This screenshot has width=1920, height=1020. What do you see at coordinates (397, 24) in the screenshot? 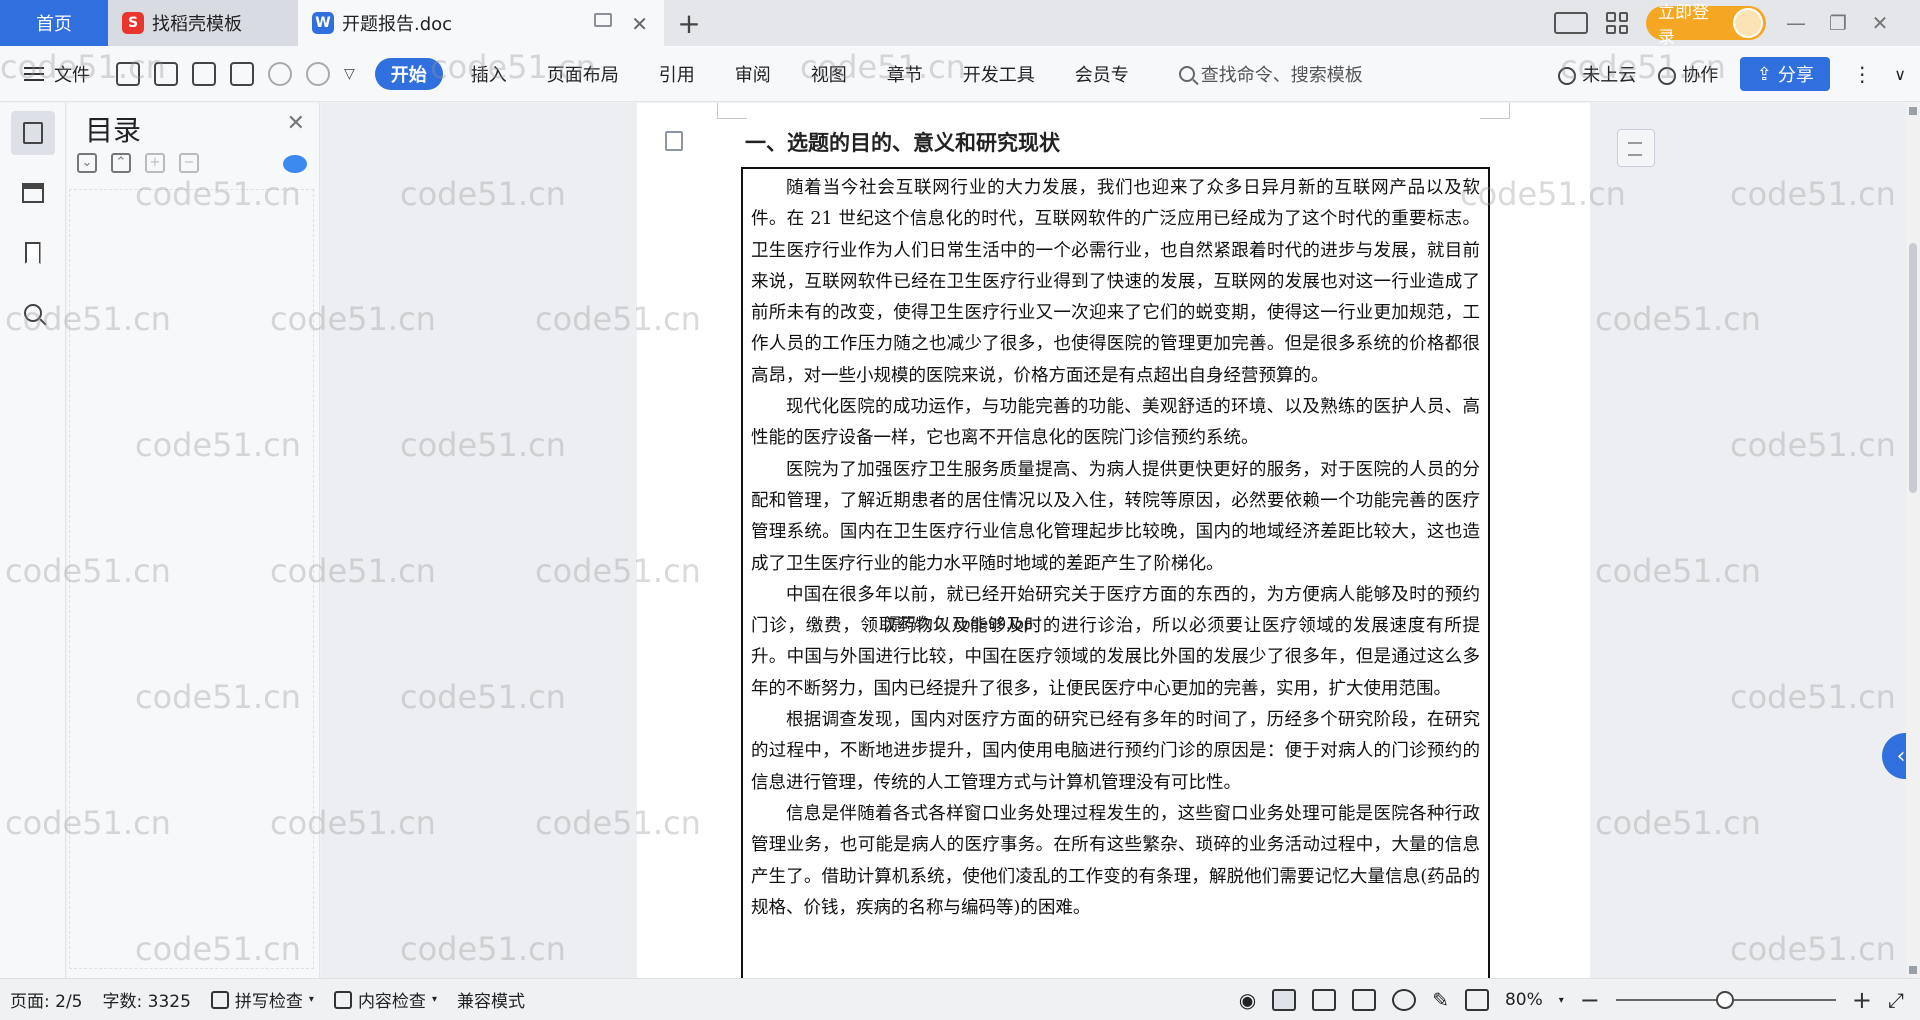
I see `tab-document-label: 开题报告.doc` at bounding box center [397, 24].